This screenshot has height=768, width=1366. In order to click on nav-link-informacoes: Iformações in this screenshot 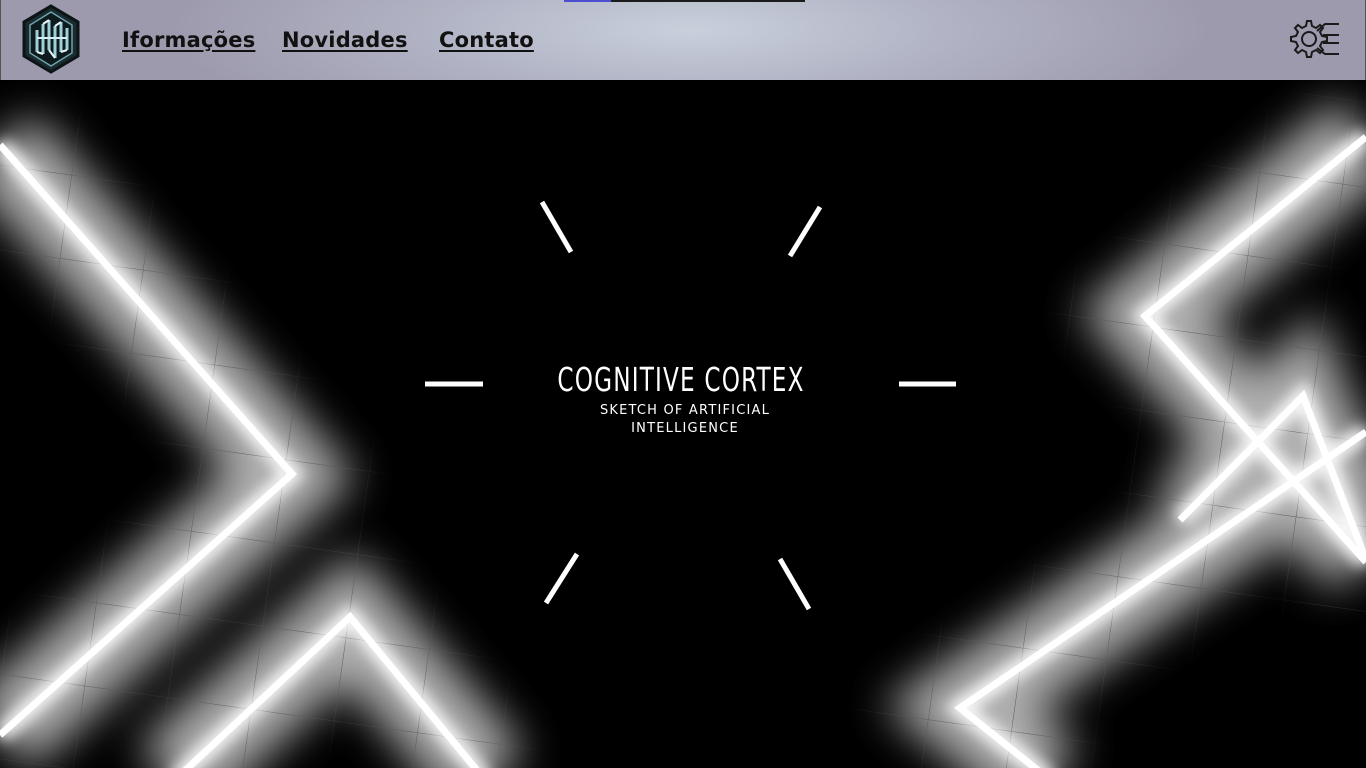, I will do `click(188, 40)`.